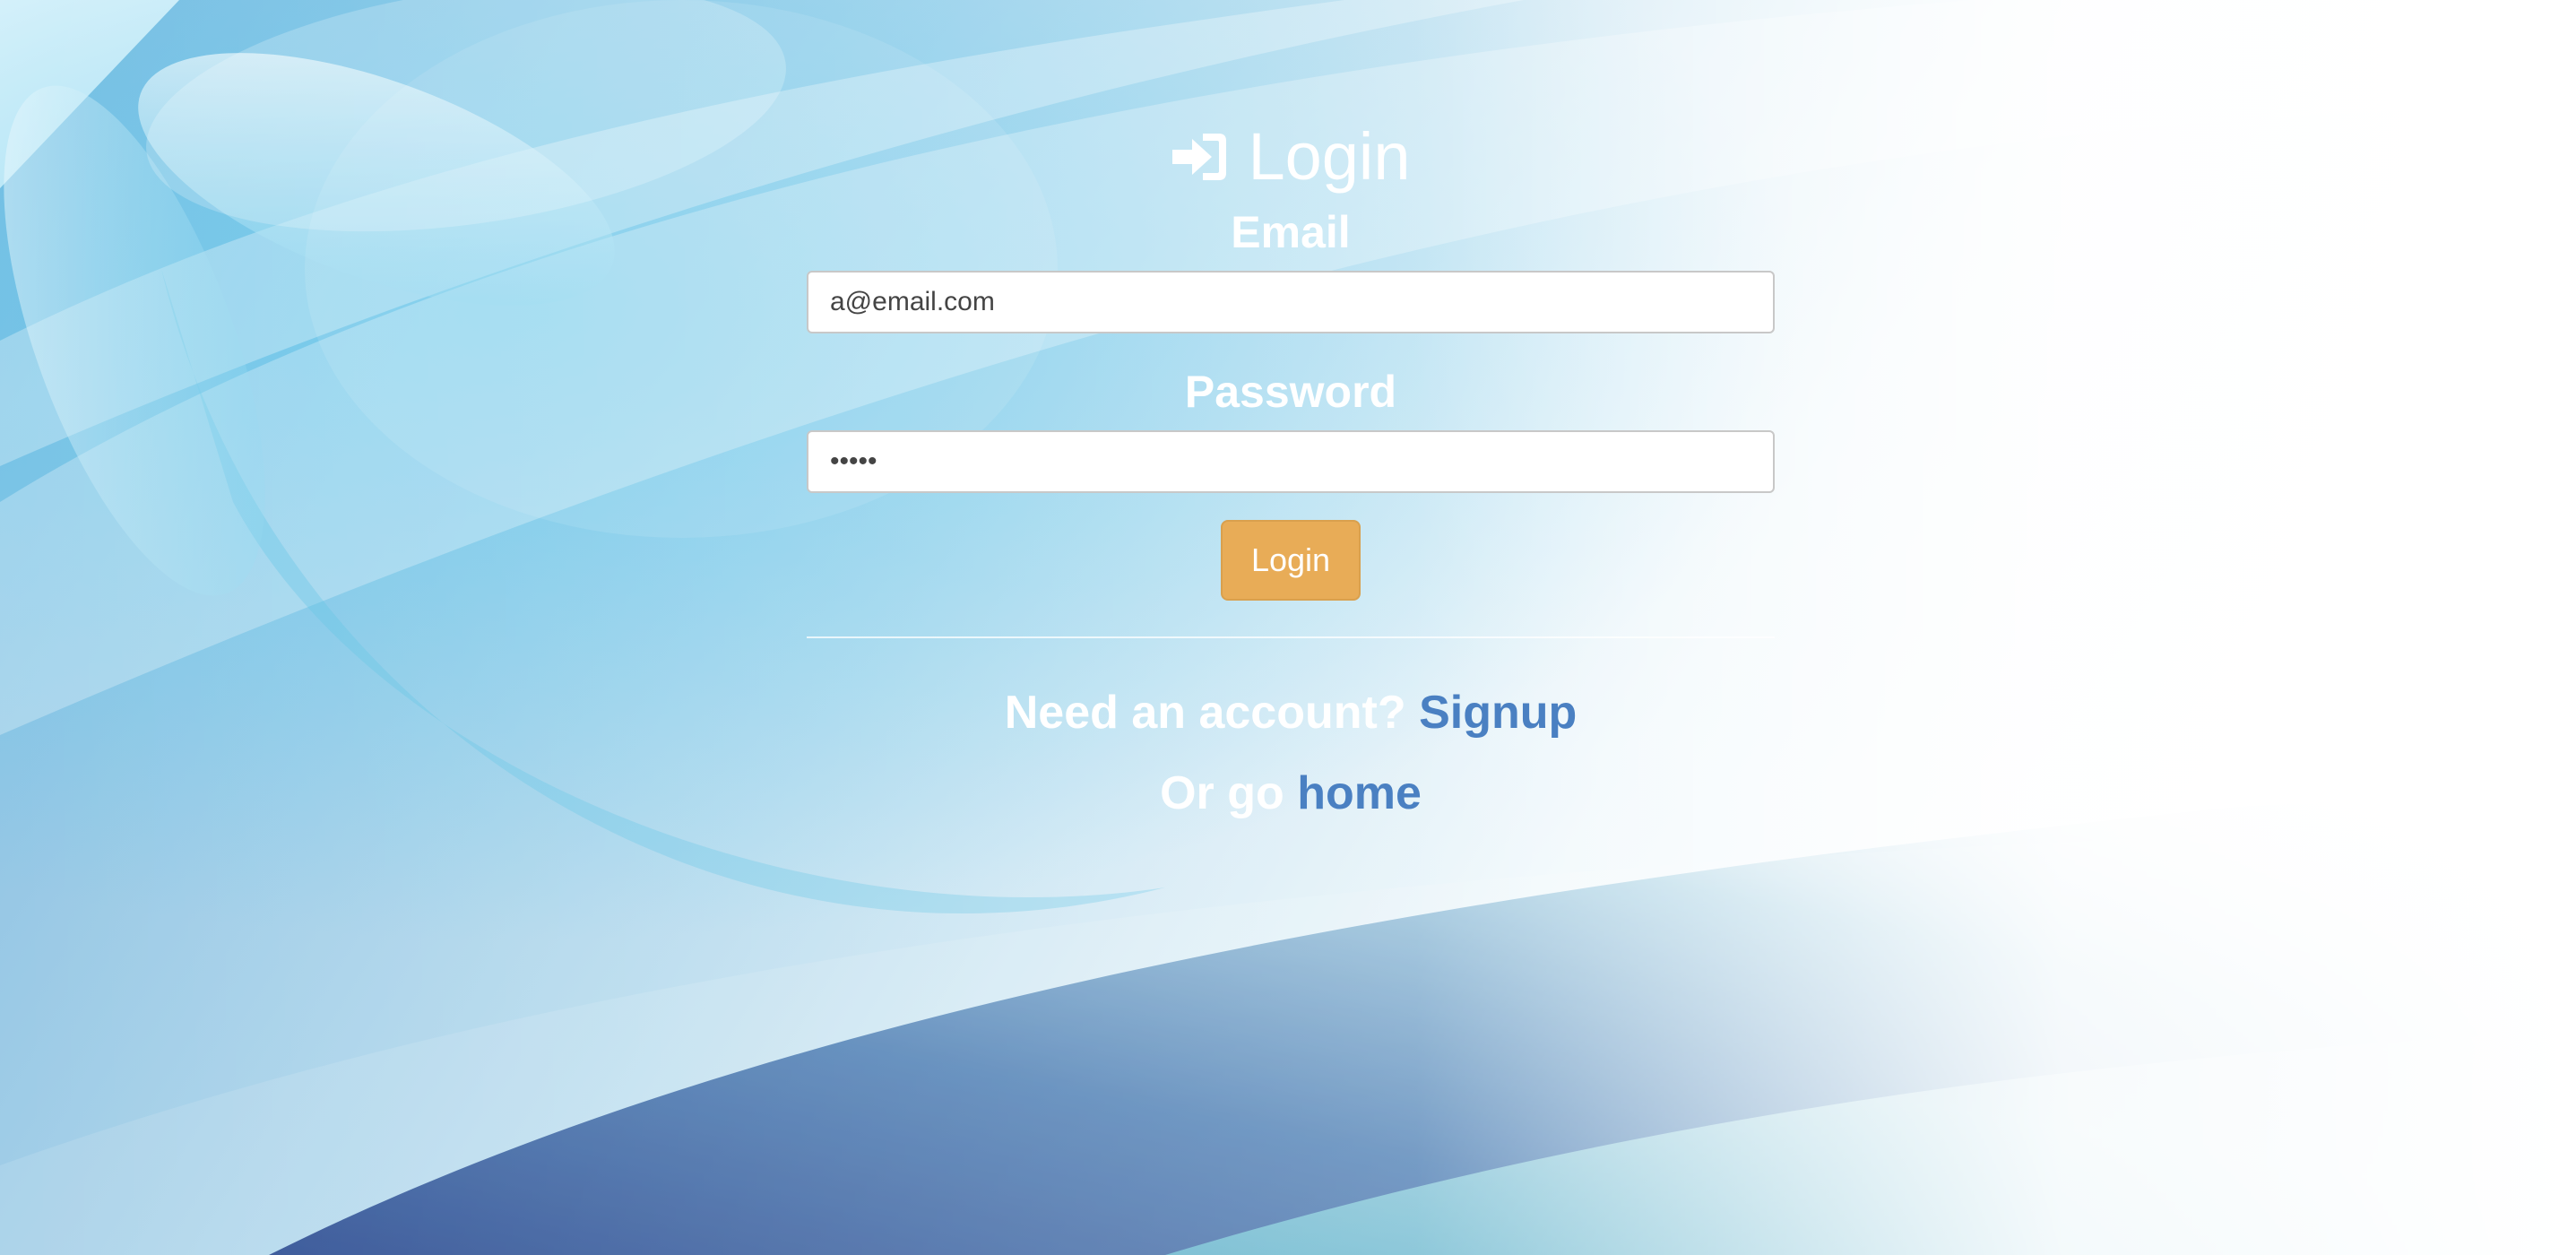  I want to click on login-button: Login, so click(1291, 560).